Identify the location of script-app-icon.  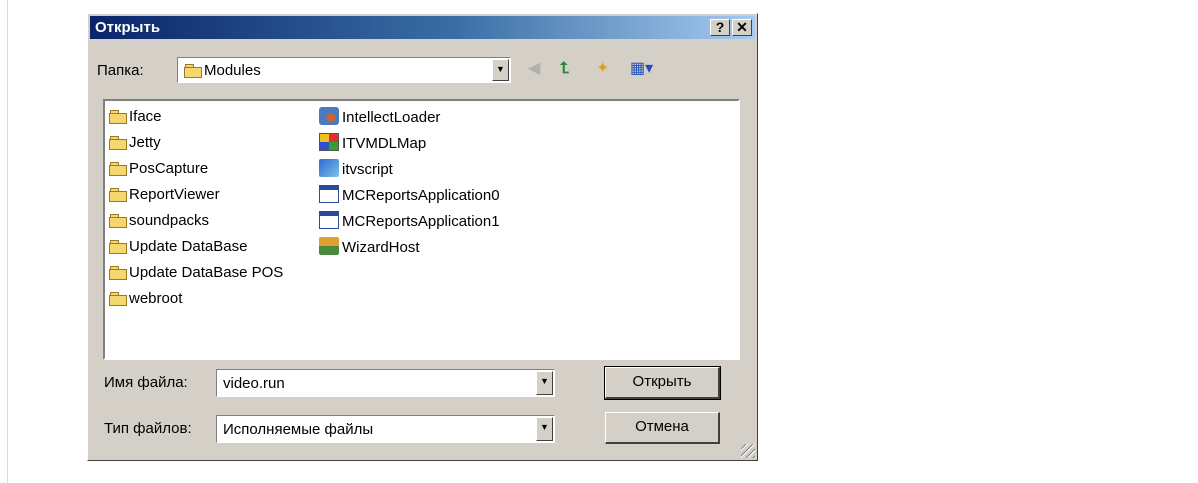
(329, 168).